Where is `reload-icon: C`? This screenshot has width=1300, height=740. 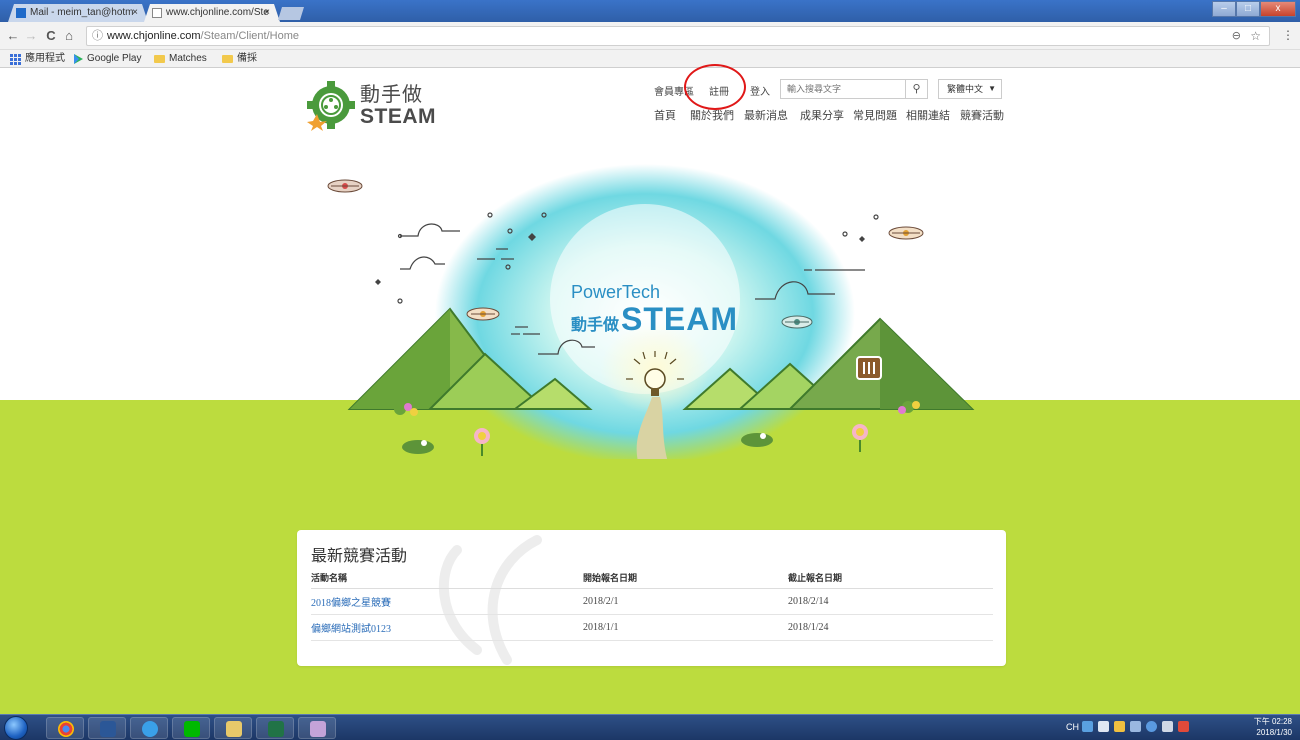 reload-icon: C is located at coordinates (51, 35).